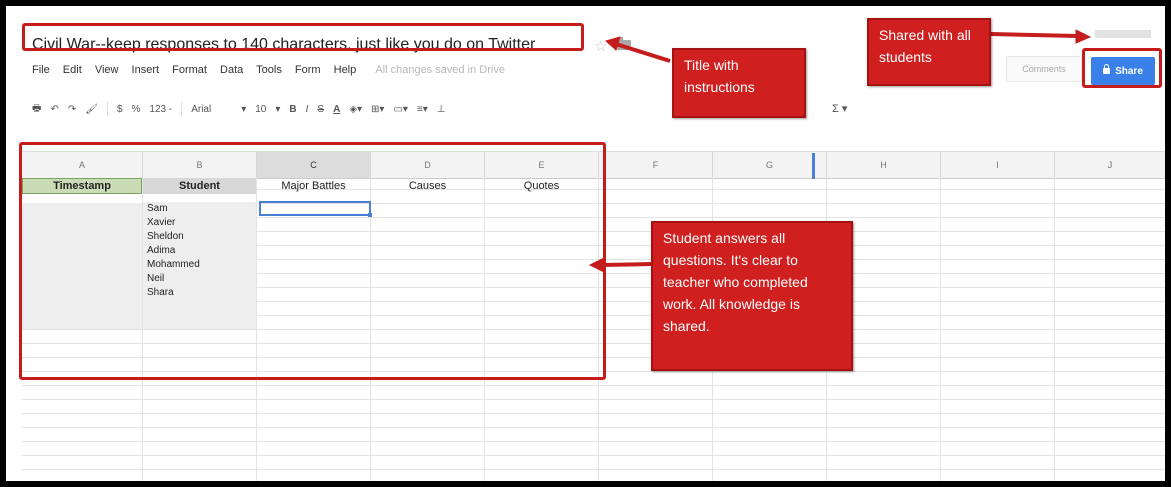 This screenshot has width=1171, height=487. I want to click on callout-shared-students: Shared with all students, so click(929, 52).